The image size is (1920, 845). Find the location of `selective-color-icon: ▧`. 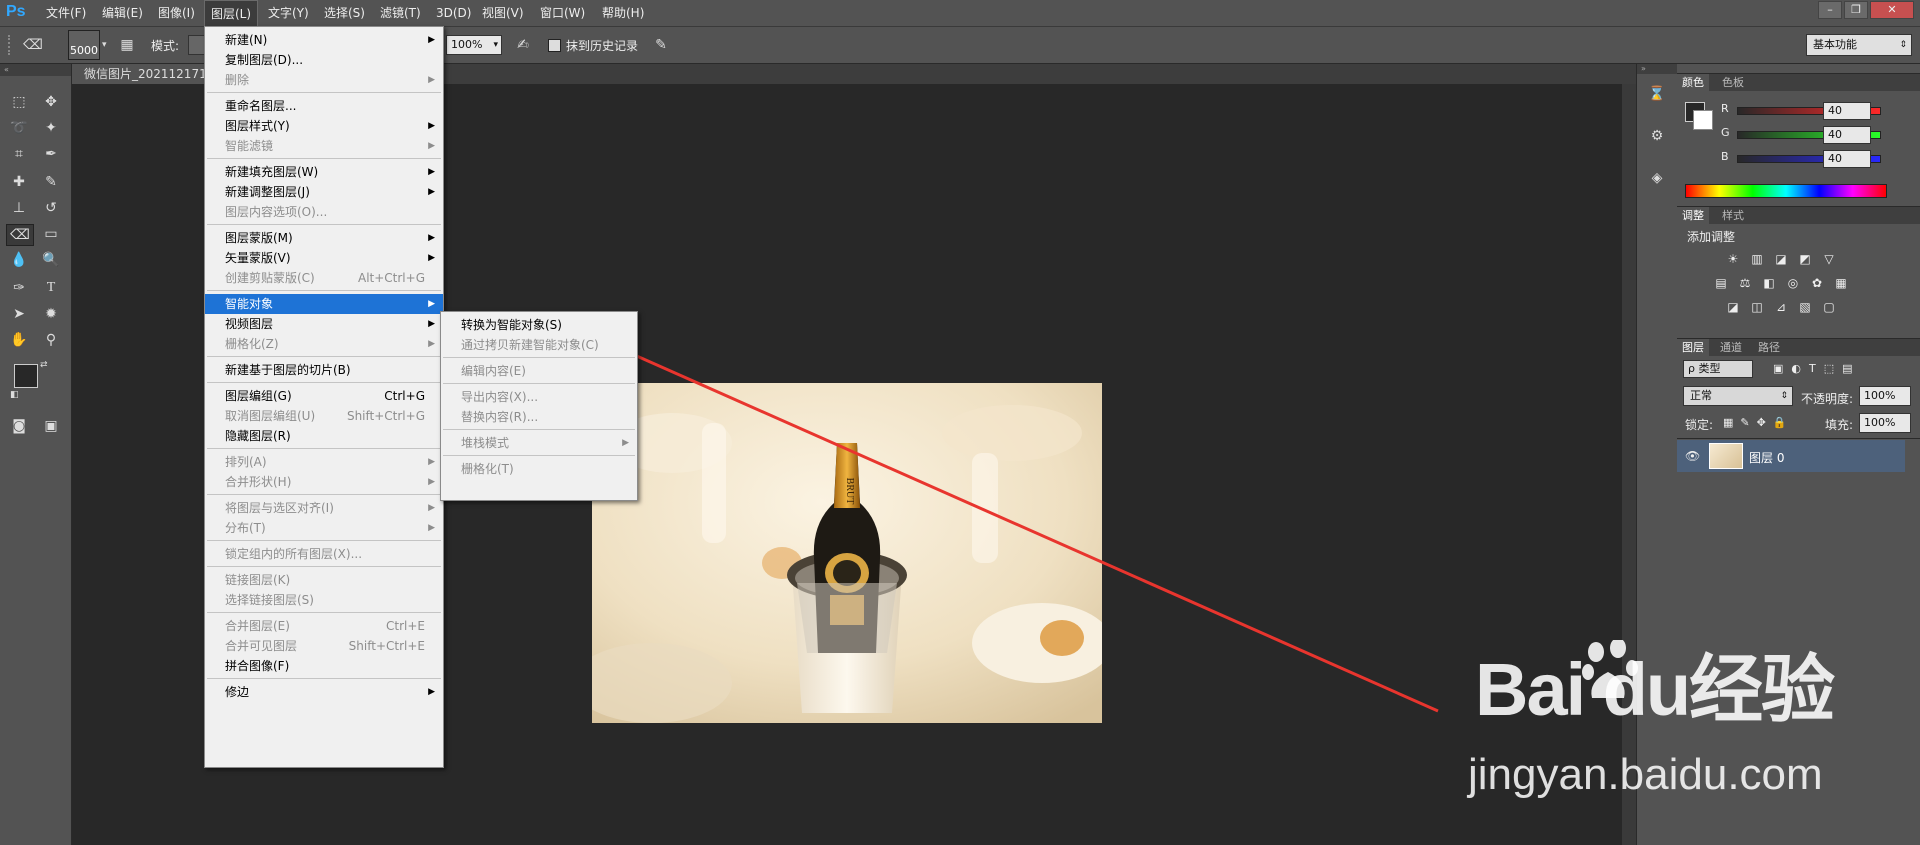

selective-color-icon: ▧ is located at coordinates (1805, 307).